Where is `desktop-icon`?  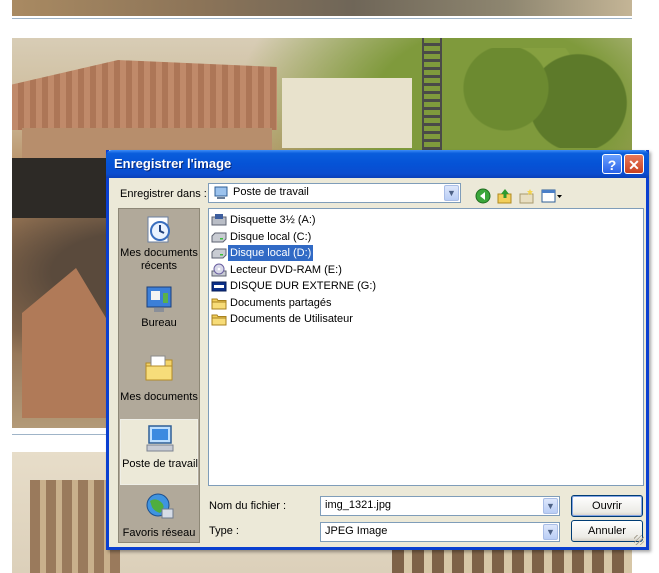 desktop-icon is located at coordinates (159, 299).